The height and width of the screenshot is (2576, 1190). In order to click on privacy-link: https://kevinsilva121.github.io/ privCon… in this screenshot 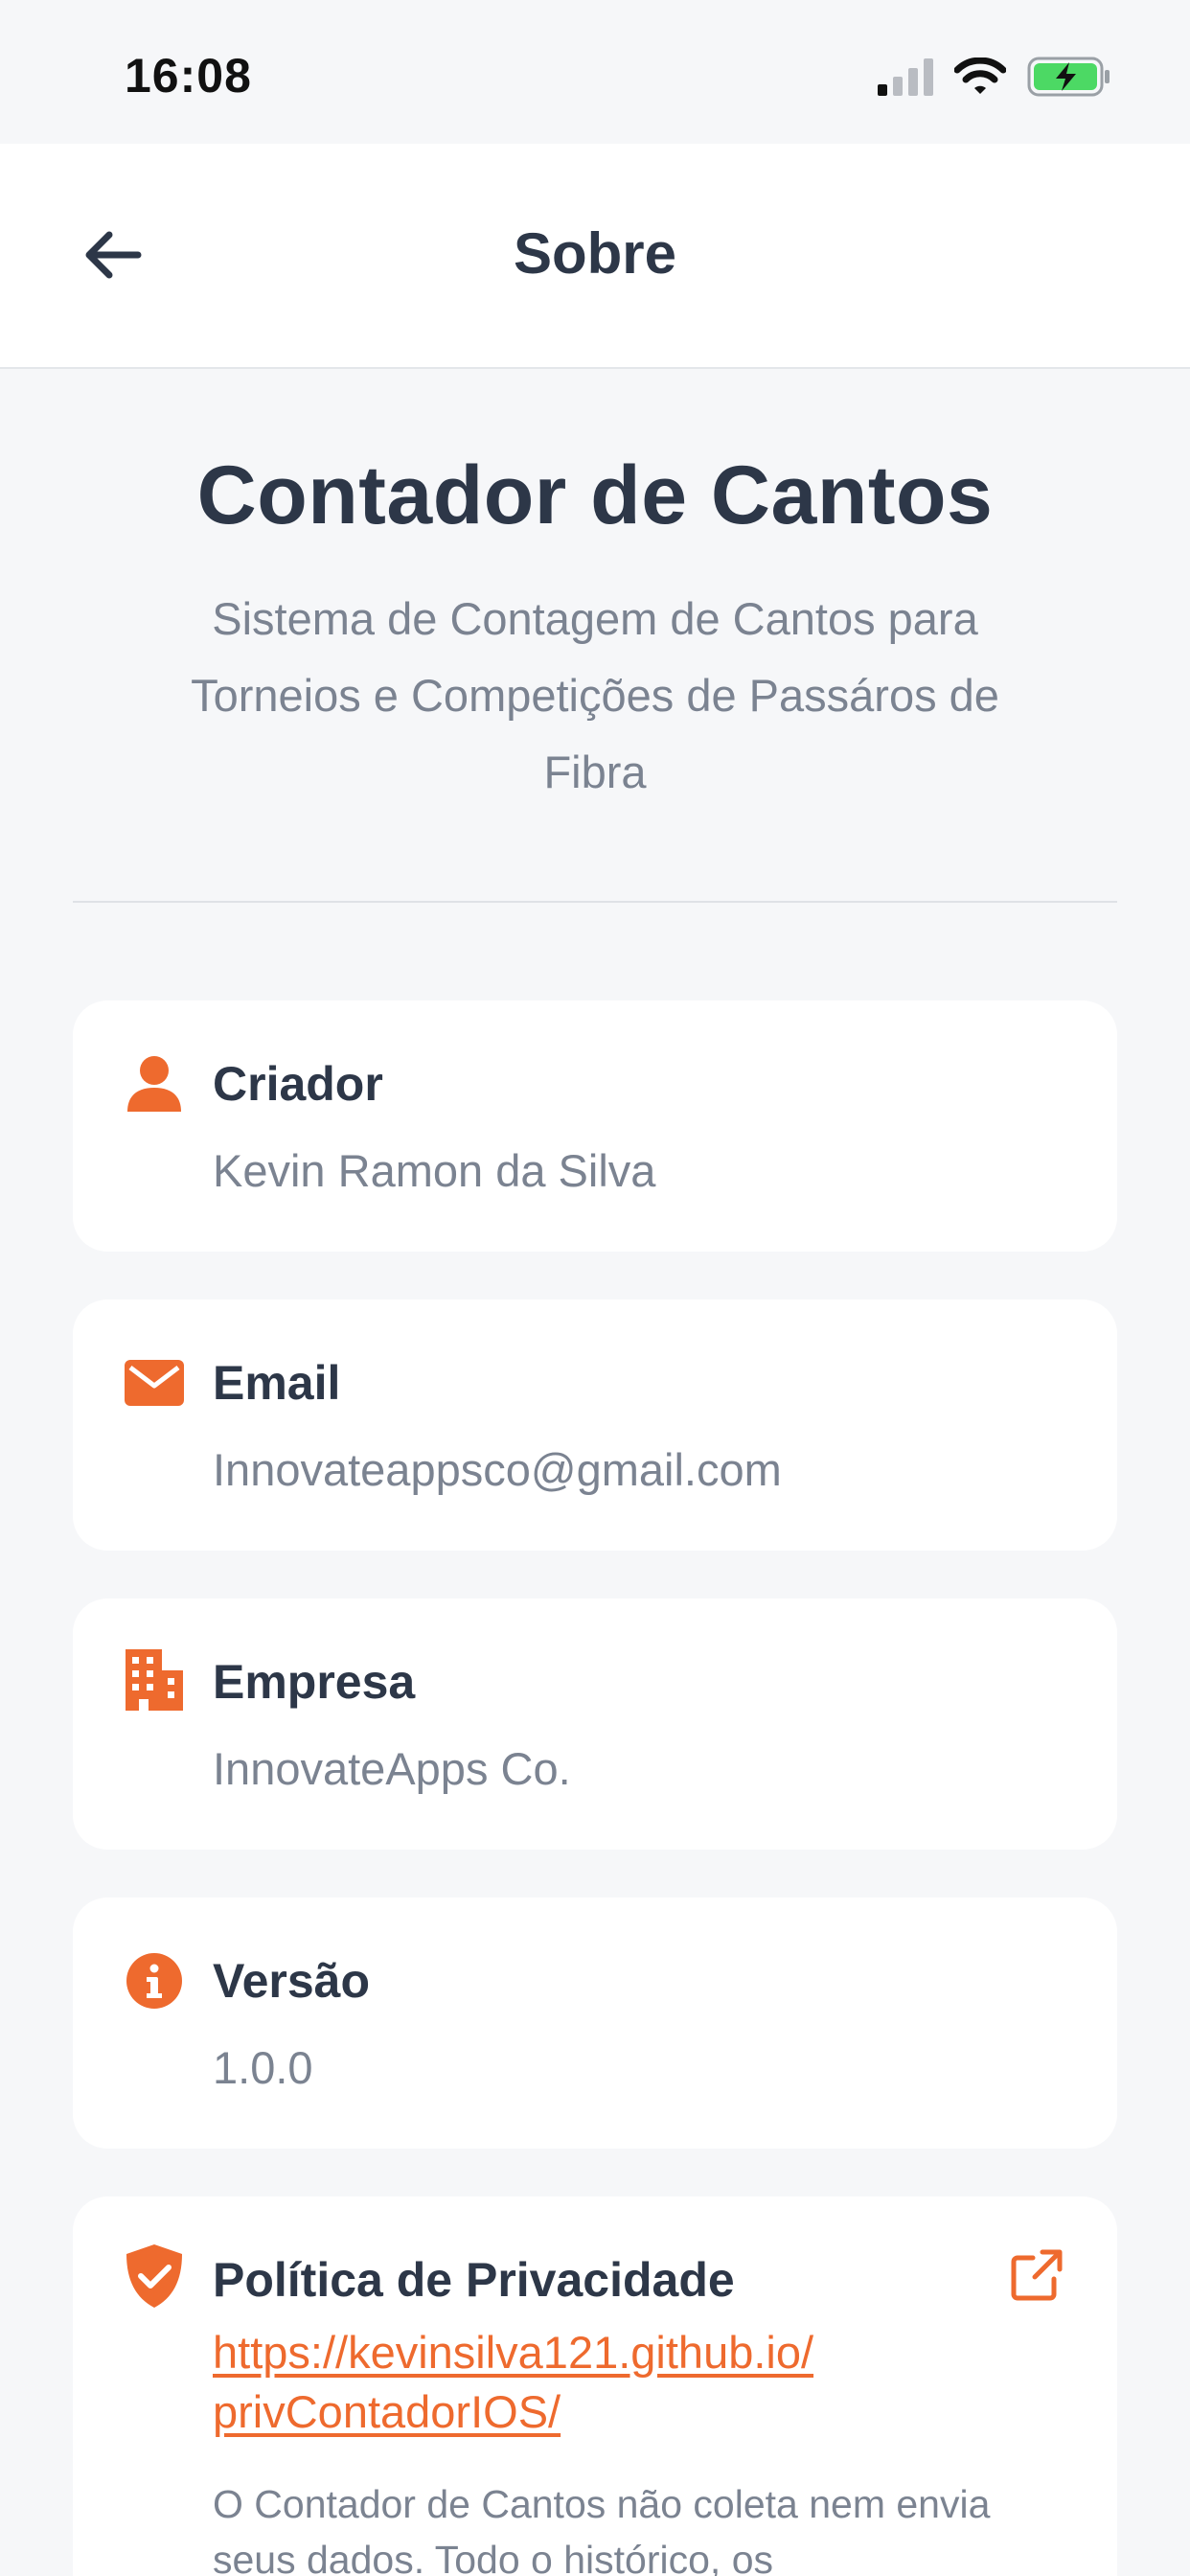, I will do `click(513, 2382)`.